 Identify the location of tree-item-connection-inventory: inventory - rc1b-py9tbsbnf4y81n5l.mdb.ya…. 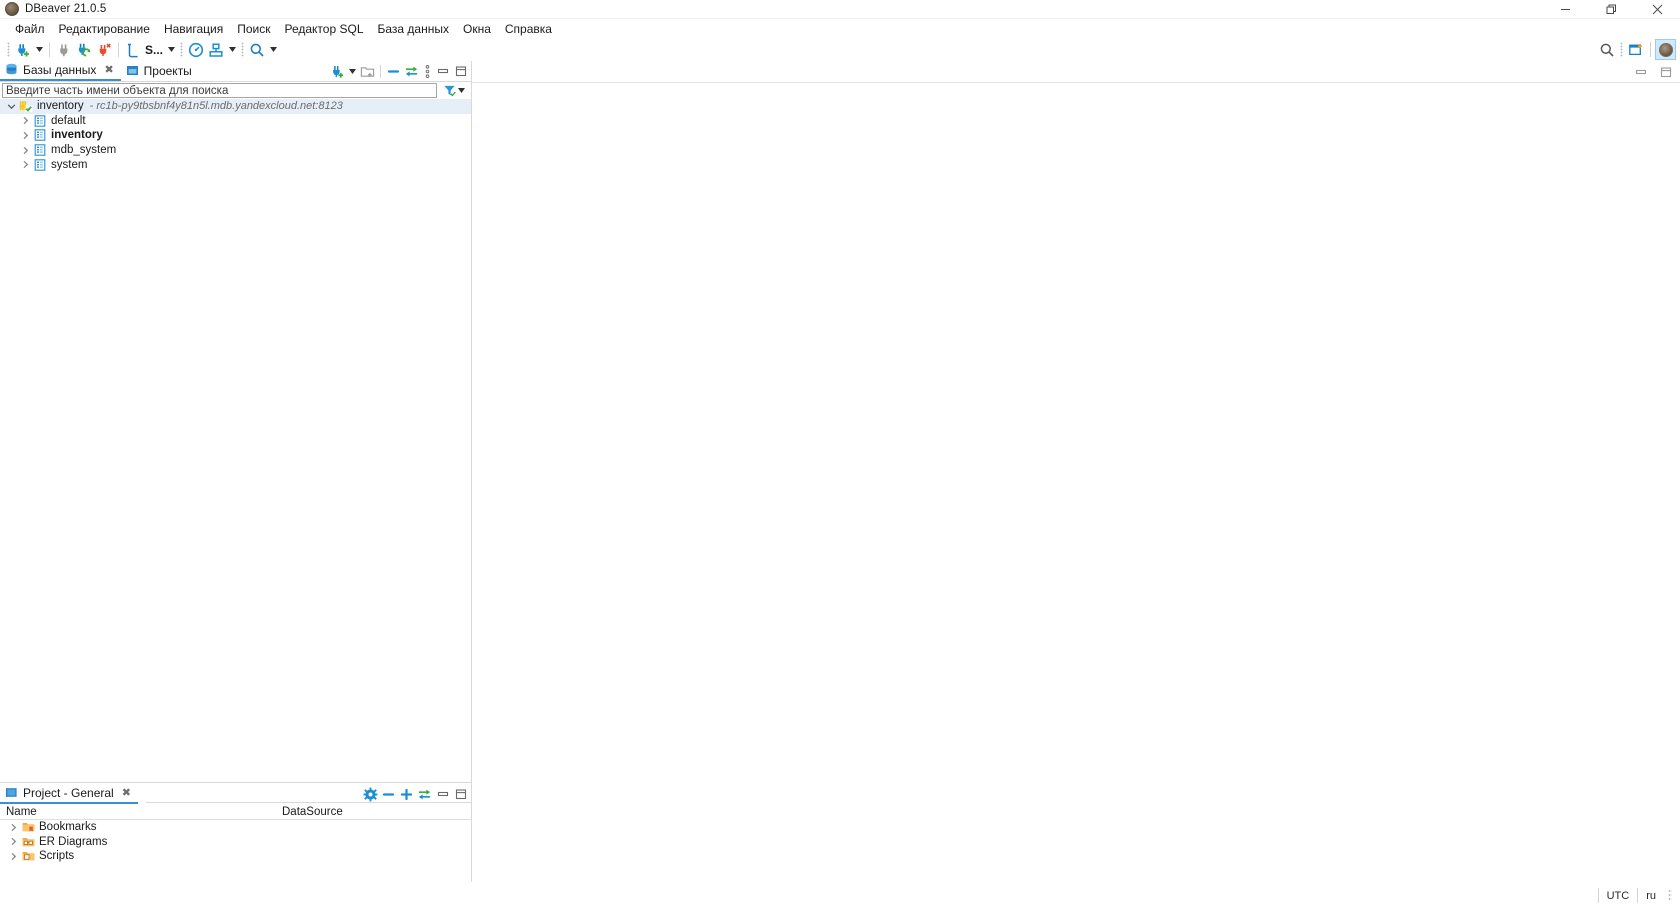
(235, 106).